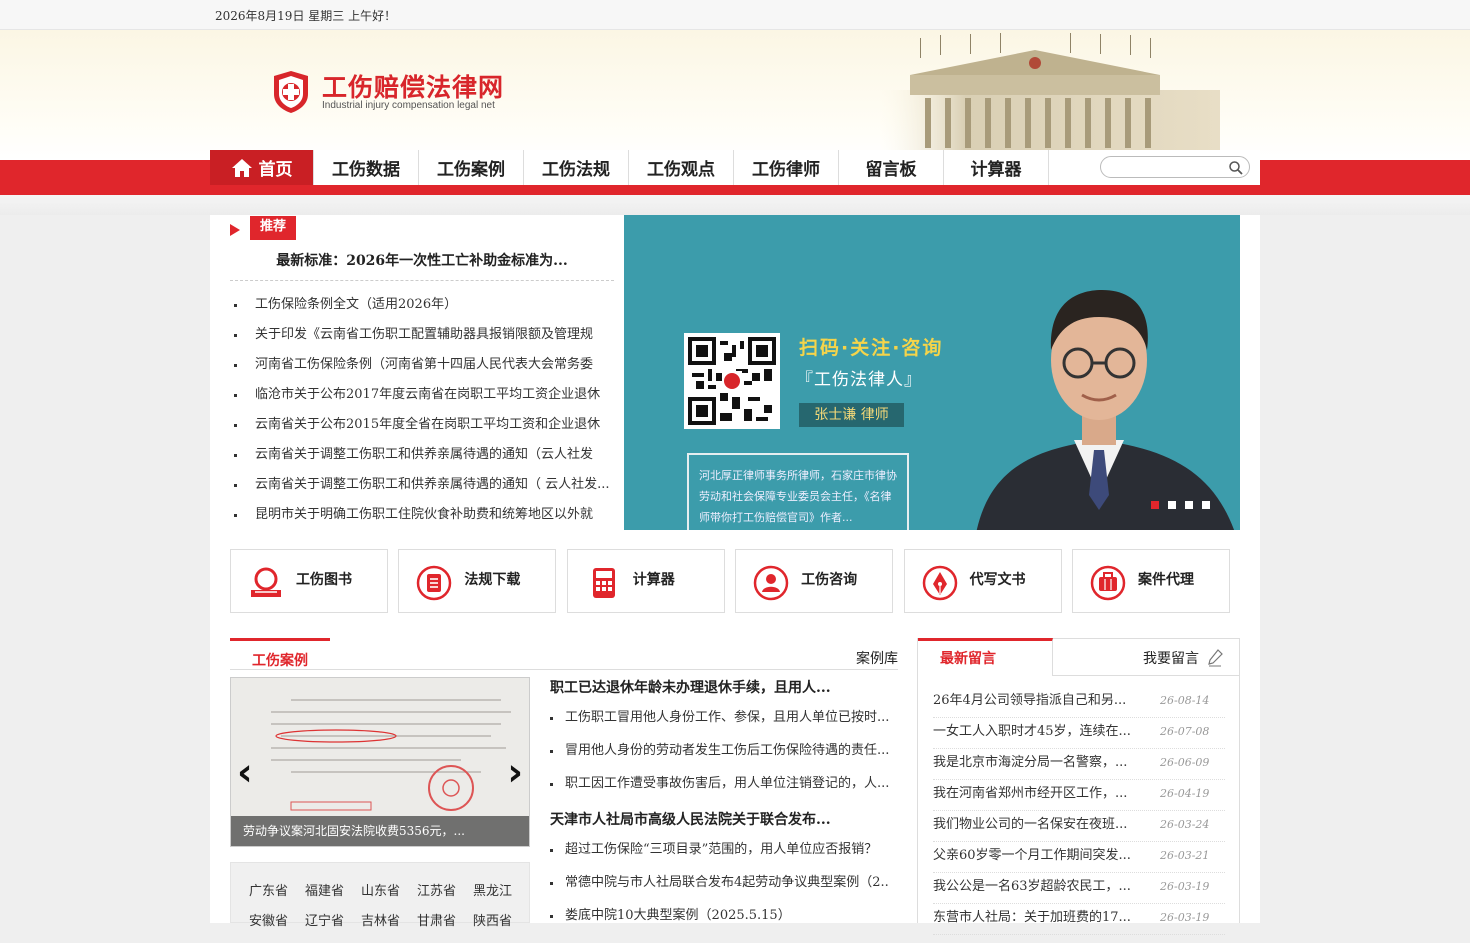  Describe the element at coordinates (422, 335) in the screenshot. I see `list-item: 关于印发《云南省工伤职工配置辅助器具报销限额及管理规` at that location.